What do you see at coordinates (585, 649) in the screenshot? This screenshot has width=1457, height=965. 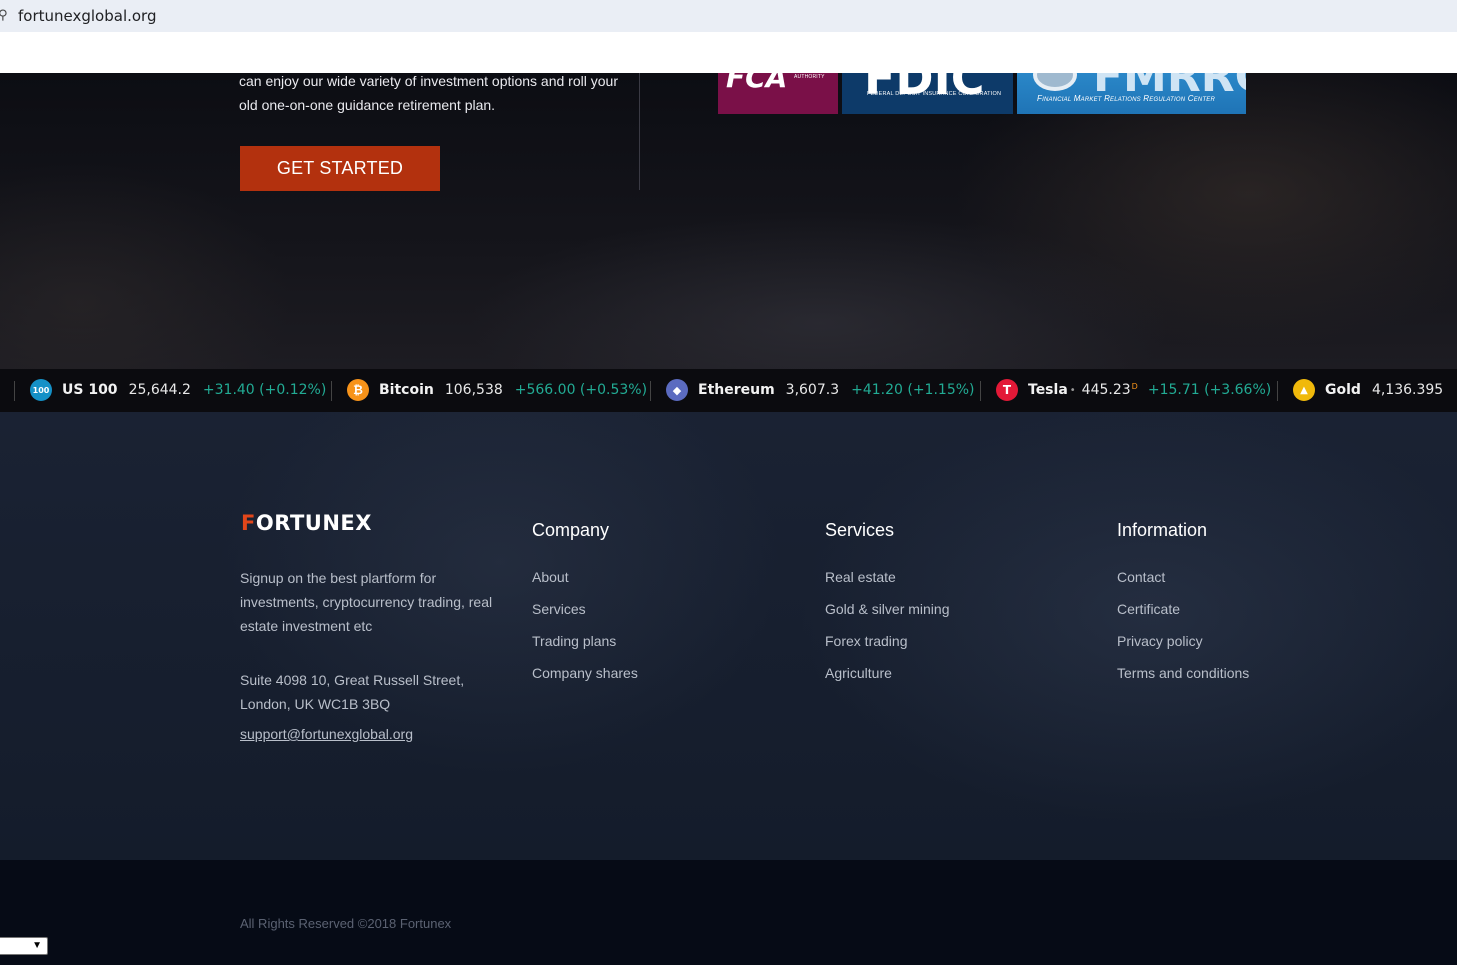 I see `footer-link-trading-plans: Trading plans` at bounding box center [585, 649].